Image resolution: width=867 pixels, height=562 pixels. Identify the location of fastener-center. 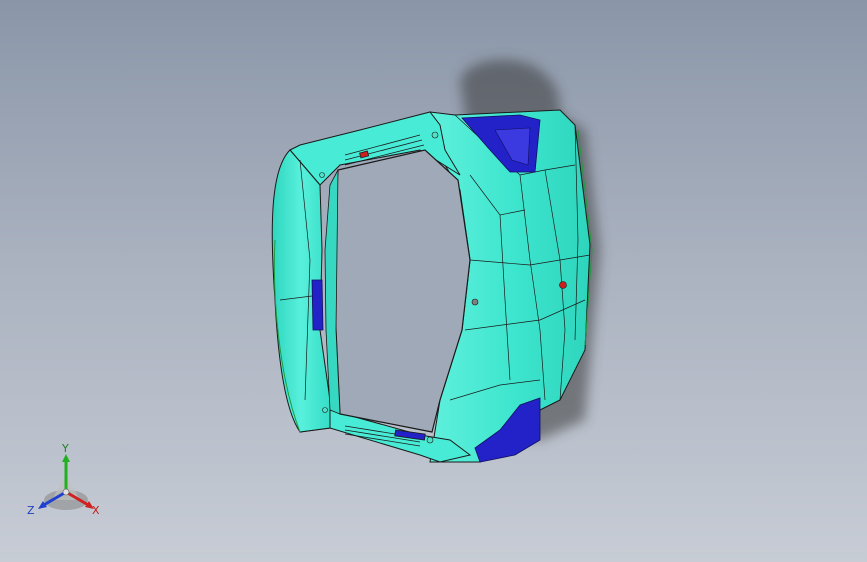
(475, 302).